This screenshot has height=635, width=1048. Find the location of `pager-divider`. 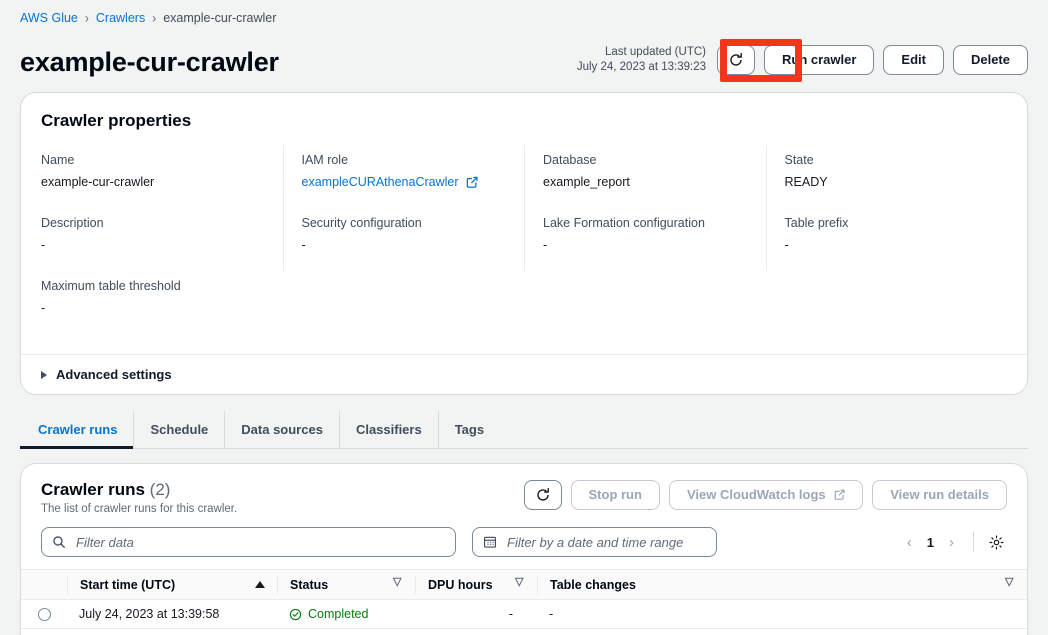

pager-divider is located at coordinates (973, 542).